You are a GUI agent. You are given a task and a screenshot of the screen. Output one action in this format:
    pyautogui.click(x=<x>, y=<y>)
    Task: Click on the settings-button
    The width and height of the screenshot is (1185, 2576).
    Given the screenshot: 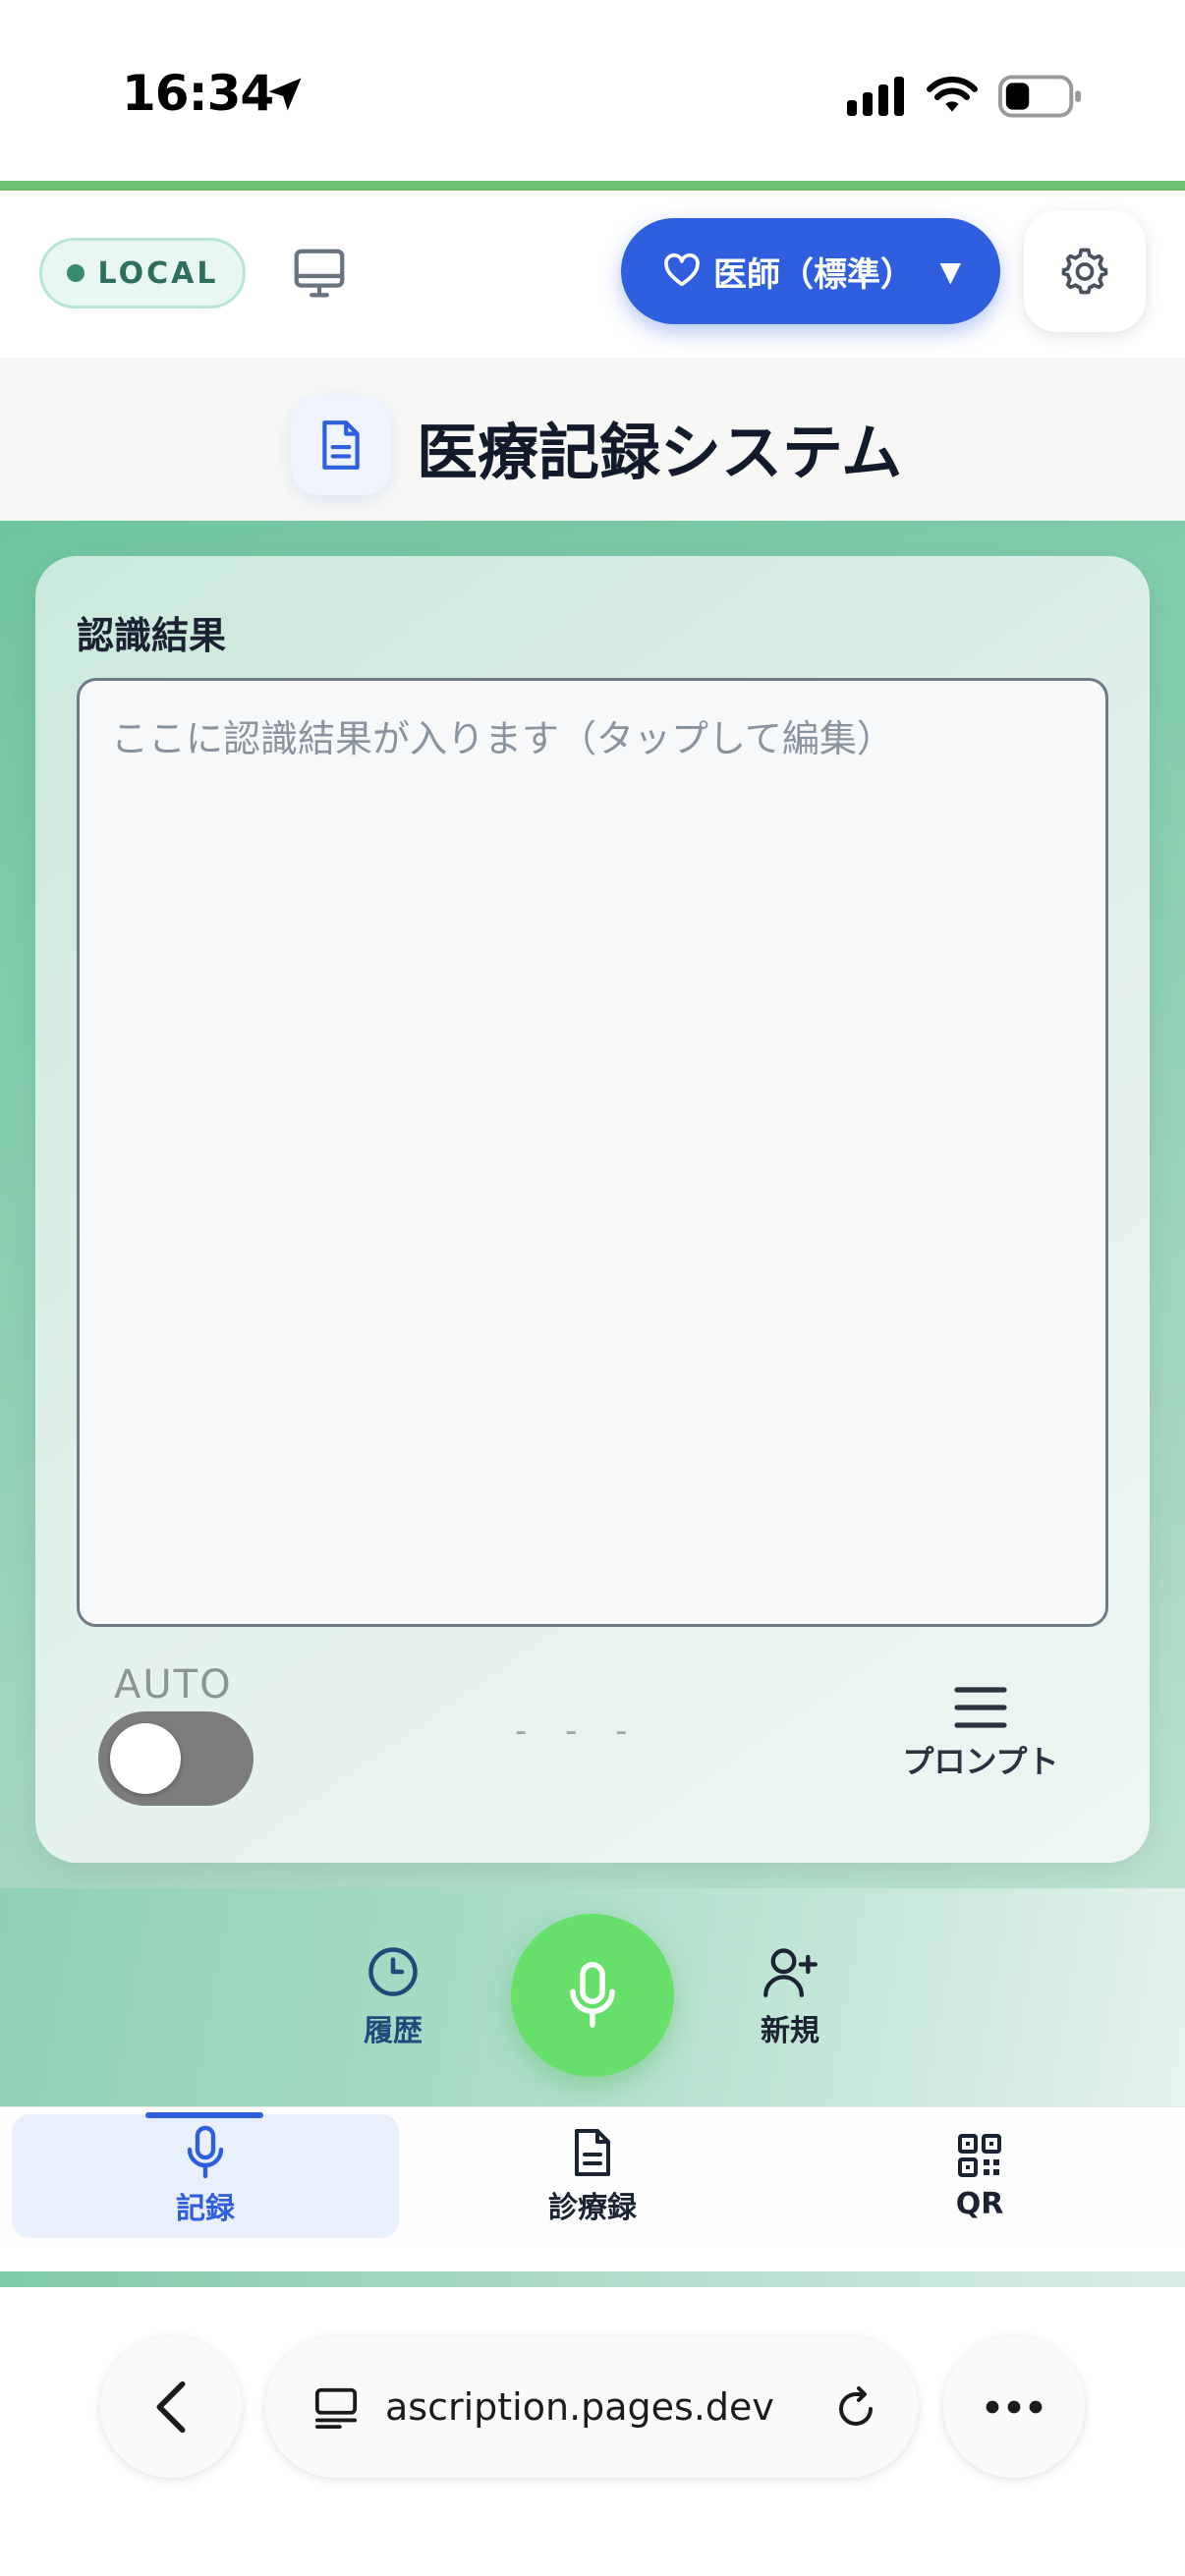 What is the action you would take?
    pyautogui.click(x=1085, y=271)
    